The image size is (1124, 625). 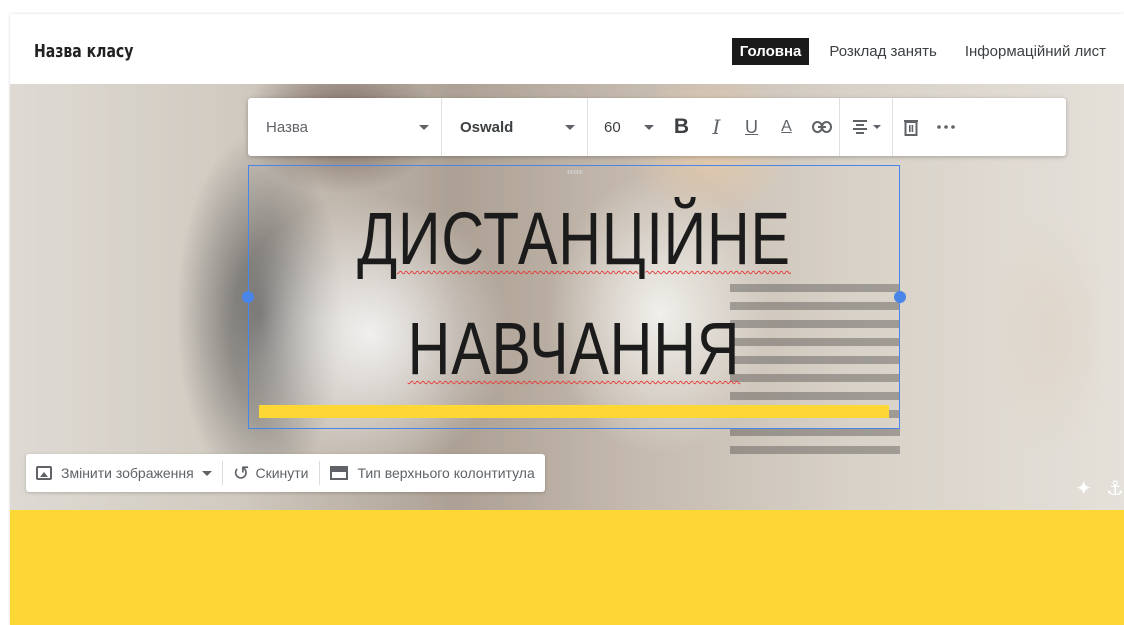 I want to click on insert-link-button, so click(x=821, y=127).